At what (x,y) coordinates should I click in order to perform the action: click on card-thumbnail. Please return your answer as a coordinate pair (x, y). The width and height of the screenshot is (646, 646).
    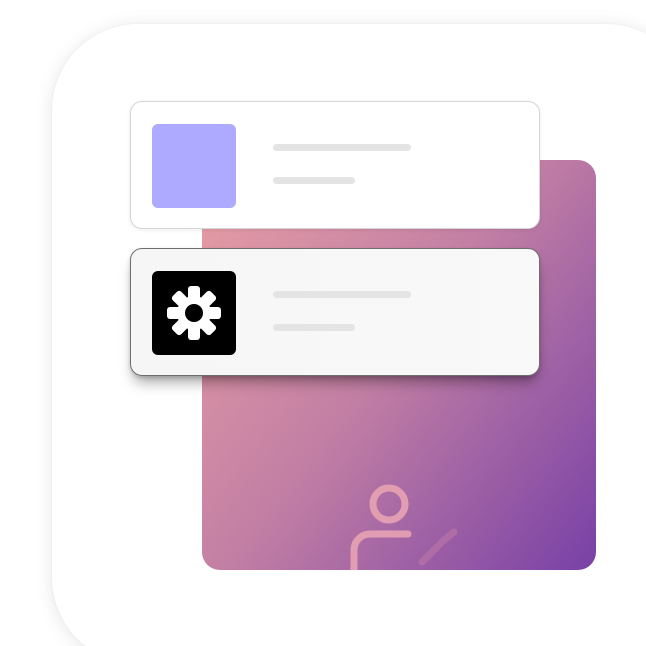
    Looking at the image, I should click on (194, 166).